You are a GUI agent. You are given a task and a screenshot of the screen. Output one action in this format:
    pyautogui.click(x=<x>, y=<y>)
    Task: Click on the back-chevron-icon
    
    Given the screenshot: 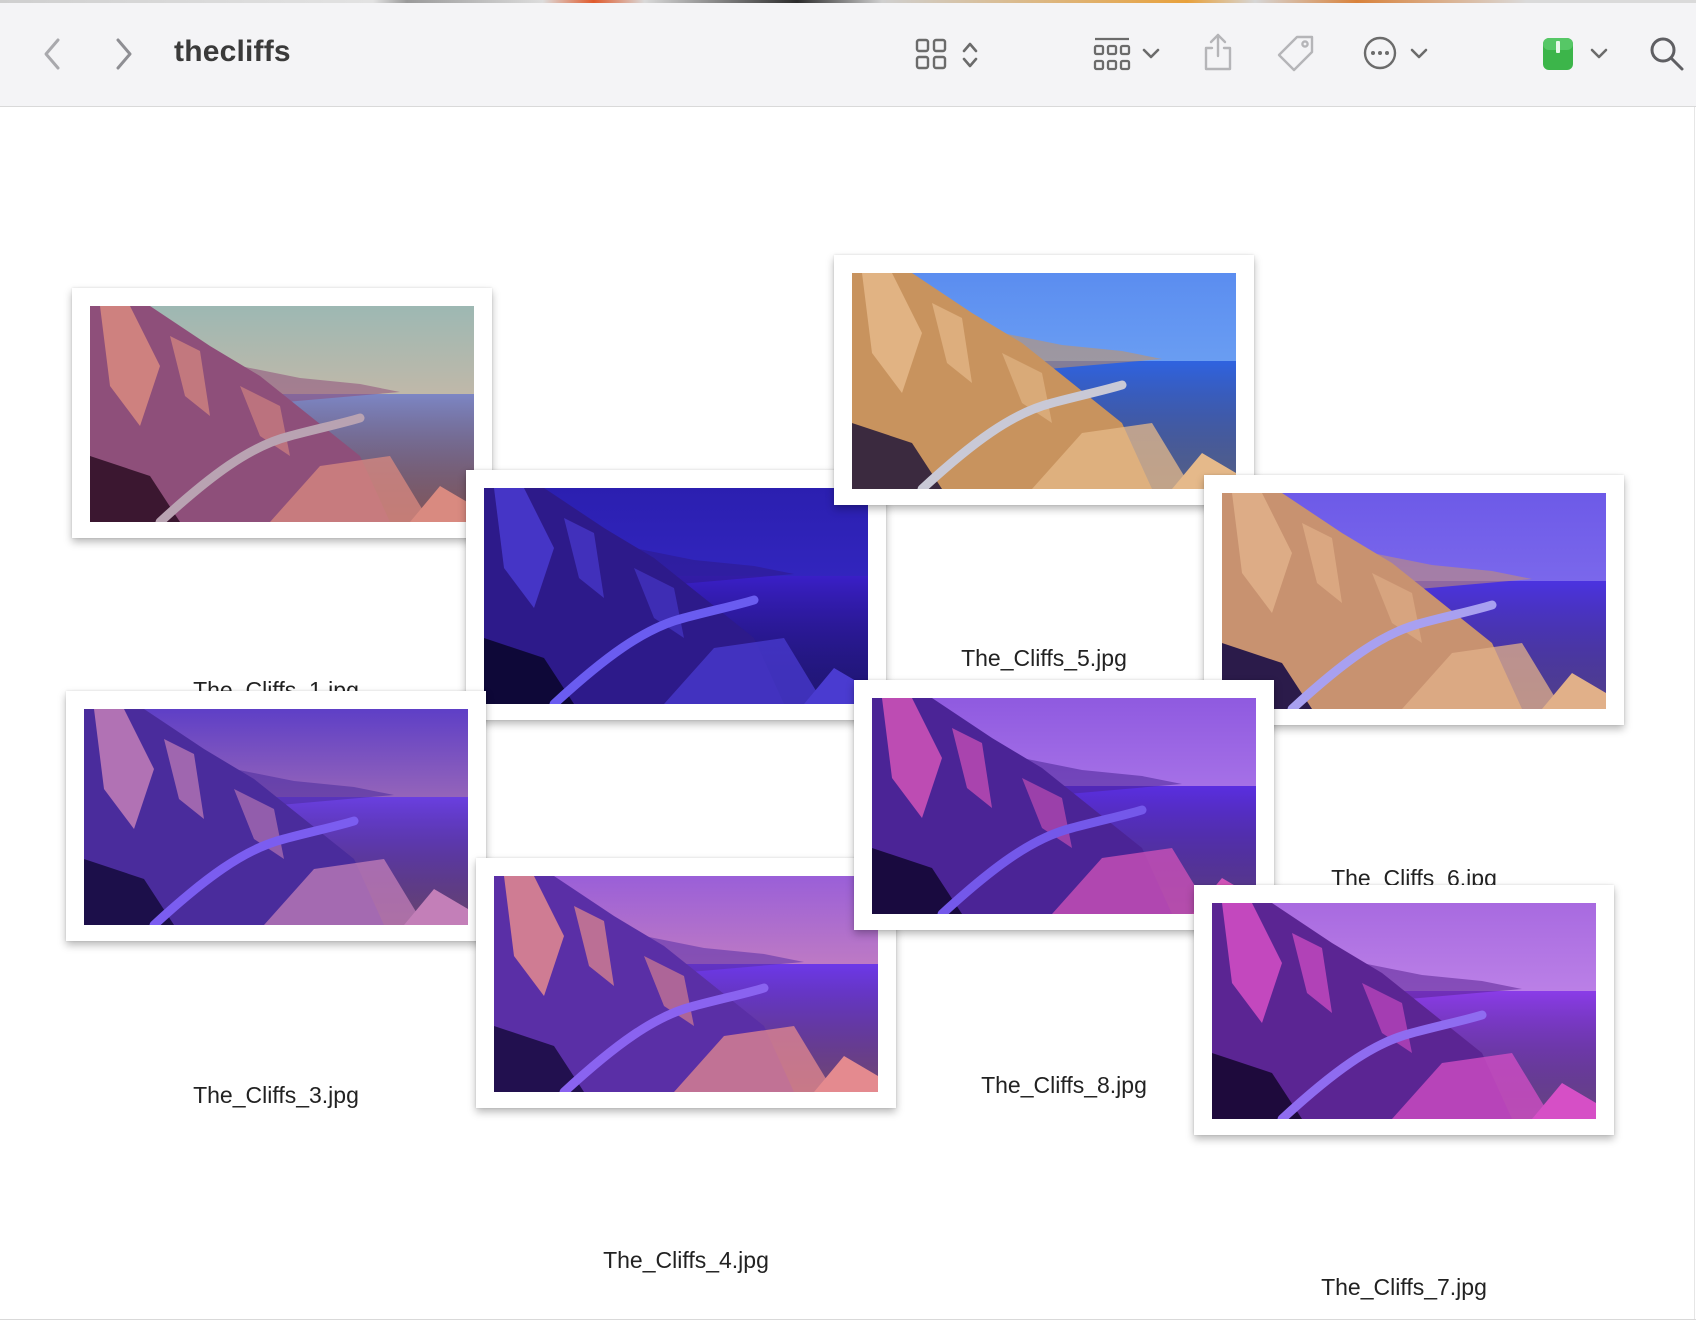 What is the action you would take?
    pyautogui.click(x=52, y=54)
    